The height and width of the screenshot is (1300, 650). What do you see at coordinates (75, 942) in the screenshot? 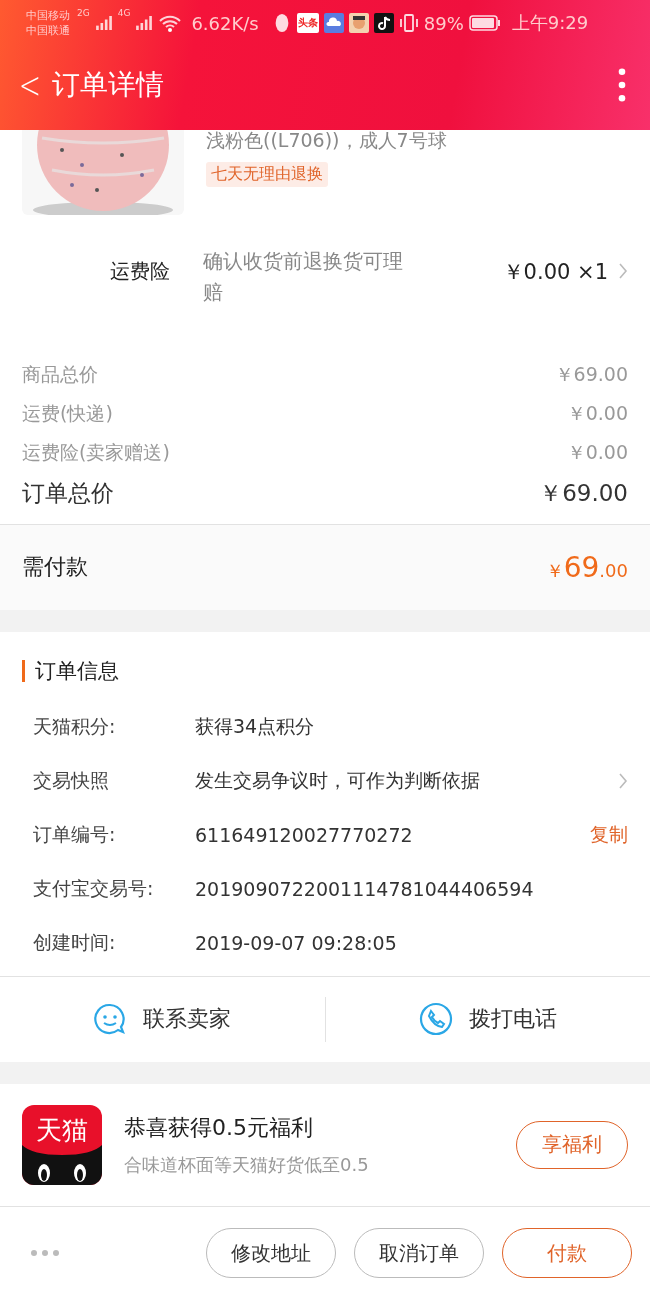
I see `info-label: 创建时间:` at bounding box center [75, 942].